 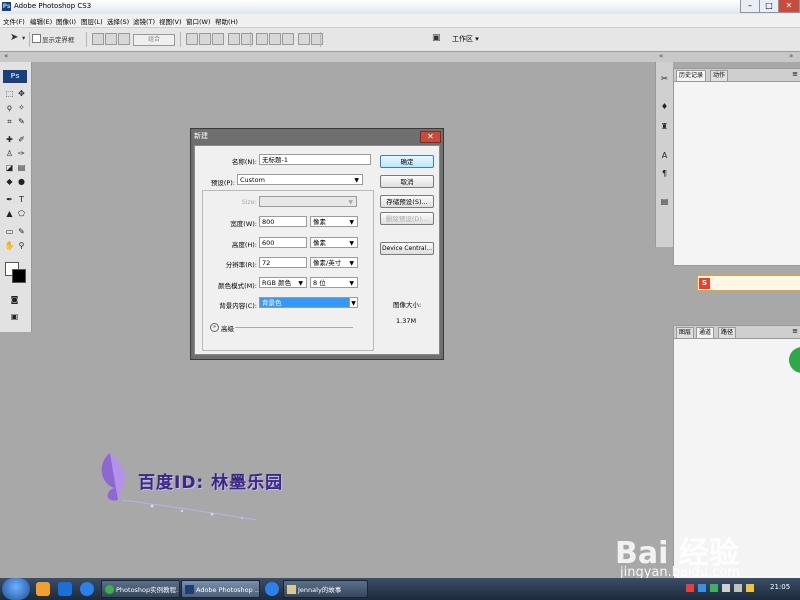 What do you see at coordinates (685, 332) in the screenshot?
I see `tab-layers: 图层` at bounding box center [685, 332].